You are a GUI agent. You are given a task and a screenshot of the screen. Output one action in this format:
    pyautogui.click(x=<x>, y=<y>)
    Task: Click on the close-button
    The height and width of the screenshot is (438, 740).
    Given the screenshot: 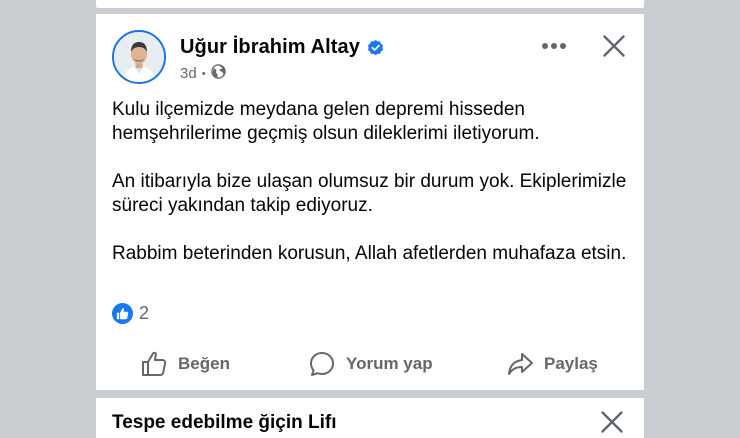 What is the action you would take?
    pyautogui.click(x=614, y=46)
    